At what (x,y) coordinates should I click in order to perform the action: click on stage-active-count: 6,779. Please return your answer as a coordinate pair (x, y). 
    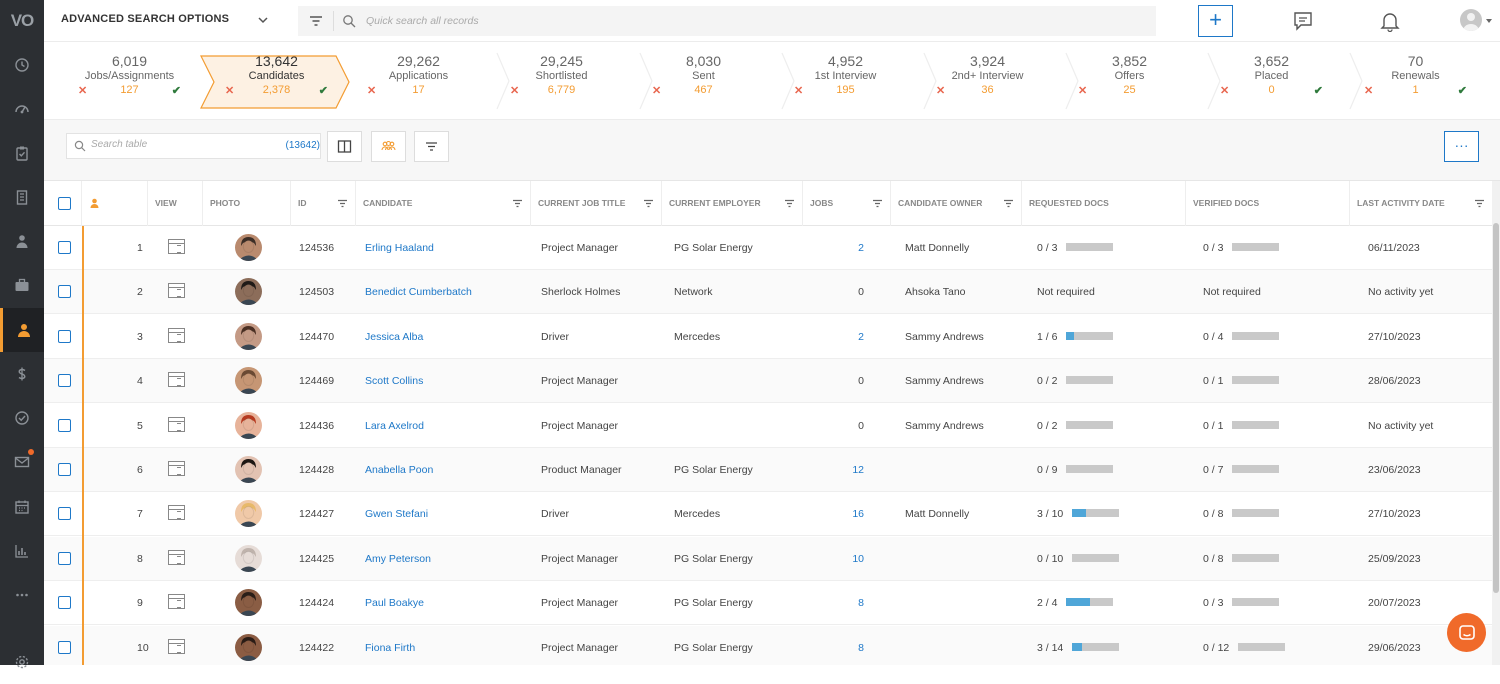
    Looking at the image, I should click on (561, 90).